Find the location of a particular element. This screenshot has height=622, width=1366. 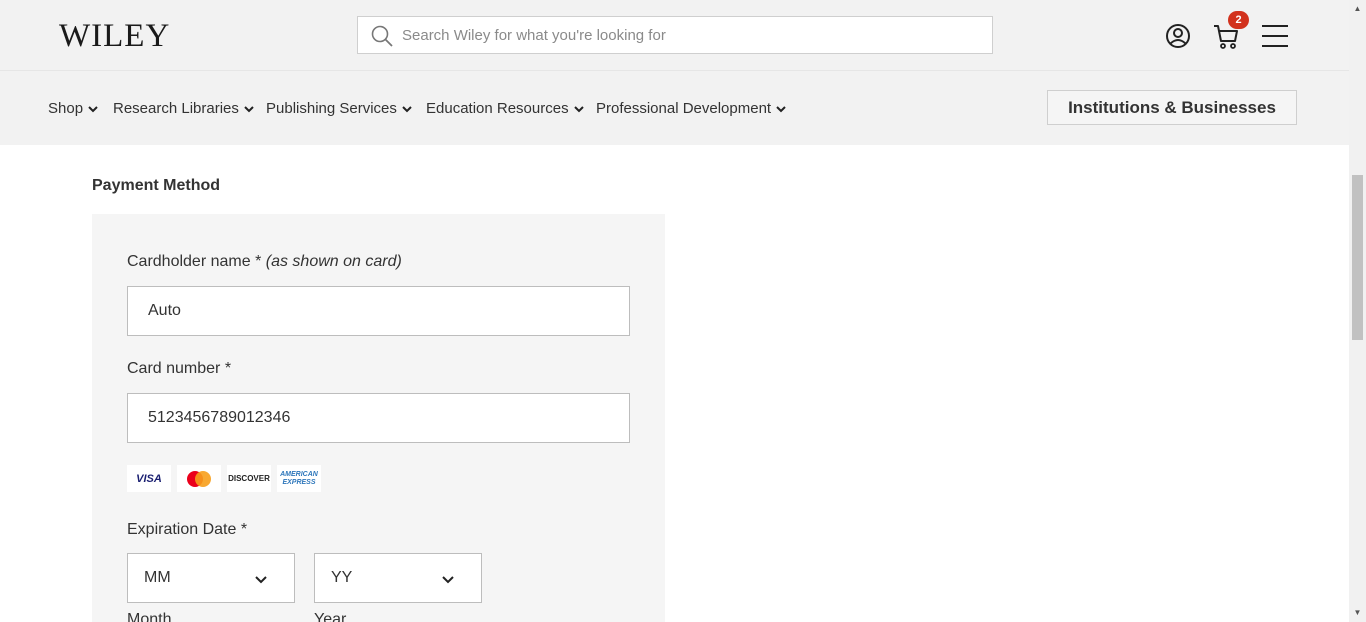

nav-professional-development: Professional Development is located at coordinates (691, 108).